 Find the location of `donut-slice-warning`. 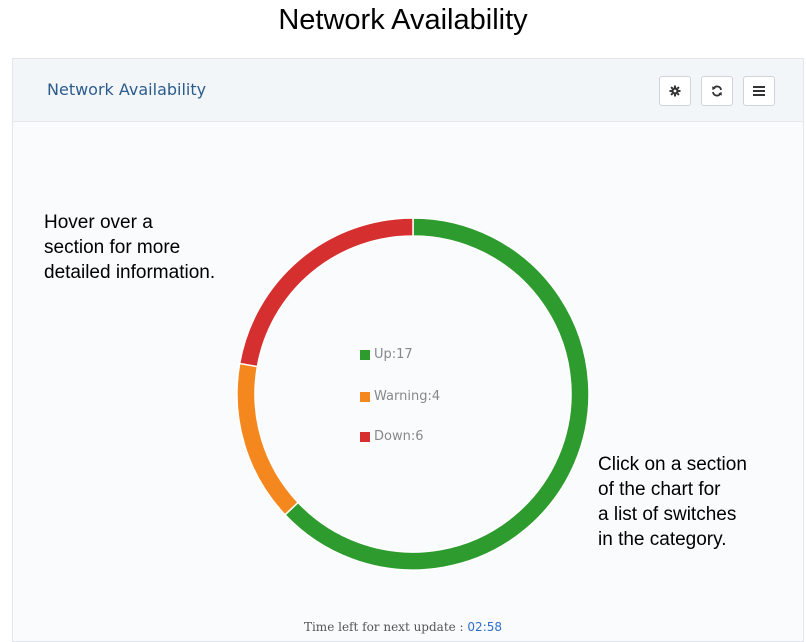

donut-slice-warning is located at coordinates (268, 439).